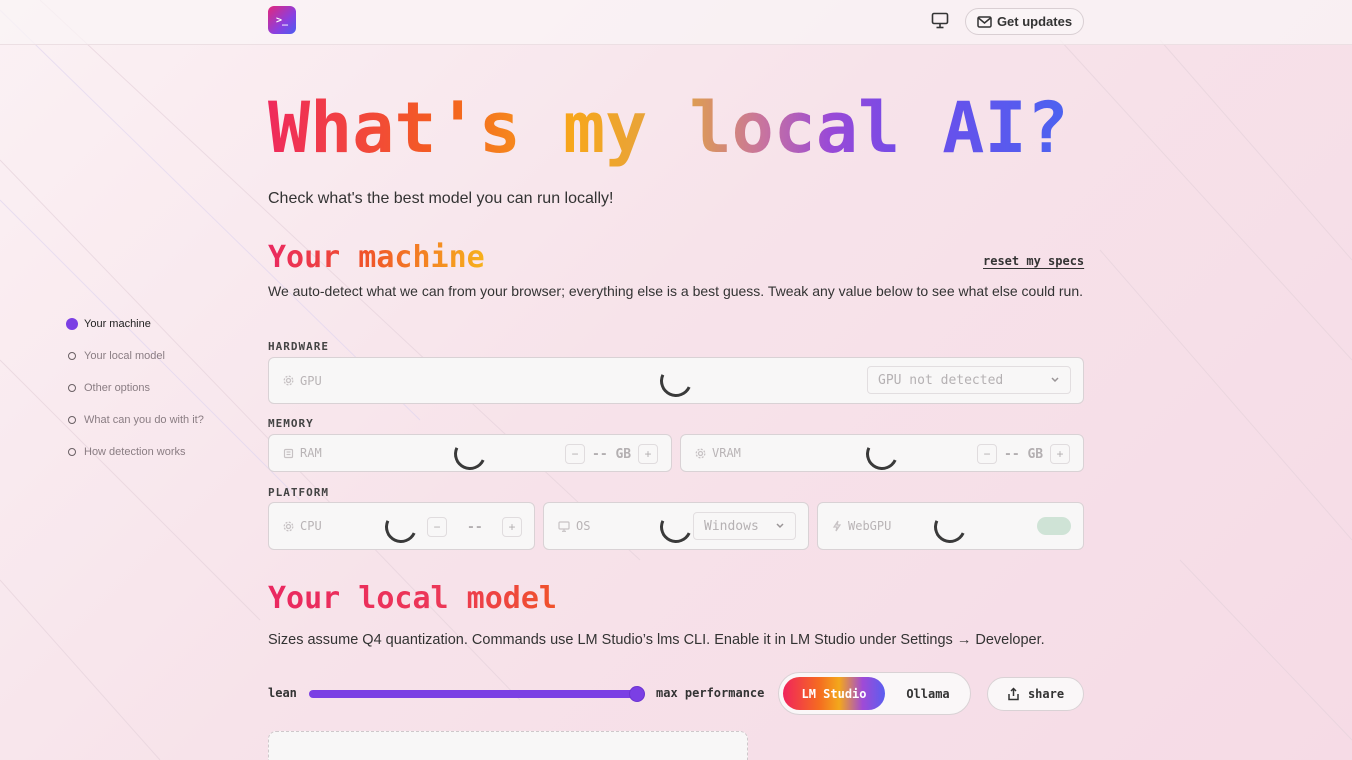  I want to click on reset-specs-link: reset my specs, so click(1033, 261).